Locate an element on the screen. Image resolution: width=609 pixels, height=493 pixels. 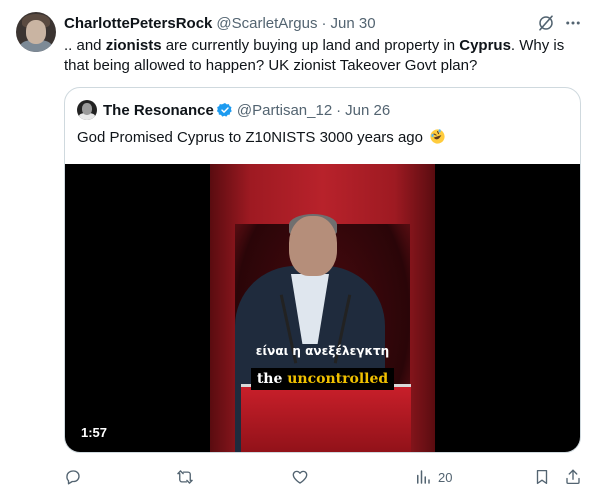
quote-date: Jun 26 is located at coordinates (367, 110).